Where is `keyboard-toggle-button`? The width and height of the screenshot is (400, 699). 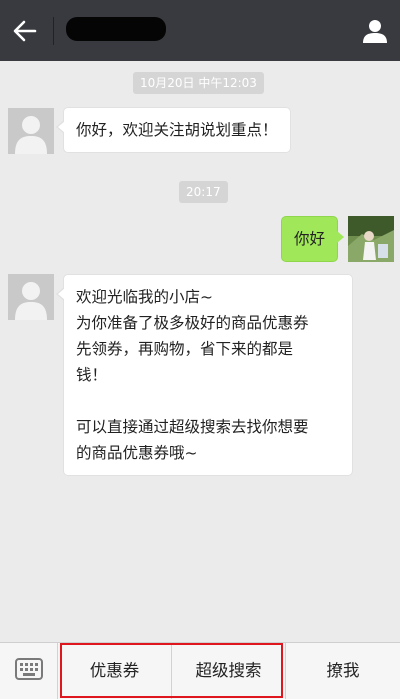
keyboard-toggle-button is located at coordinates (29, 671).